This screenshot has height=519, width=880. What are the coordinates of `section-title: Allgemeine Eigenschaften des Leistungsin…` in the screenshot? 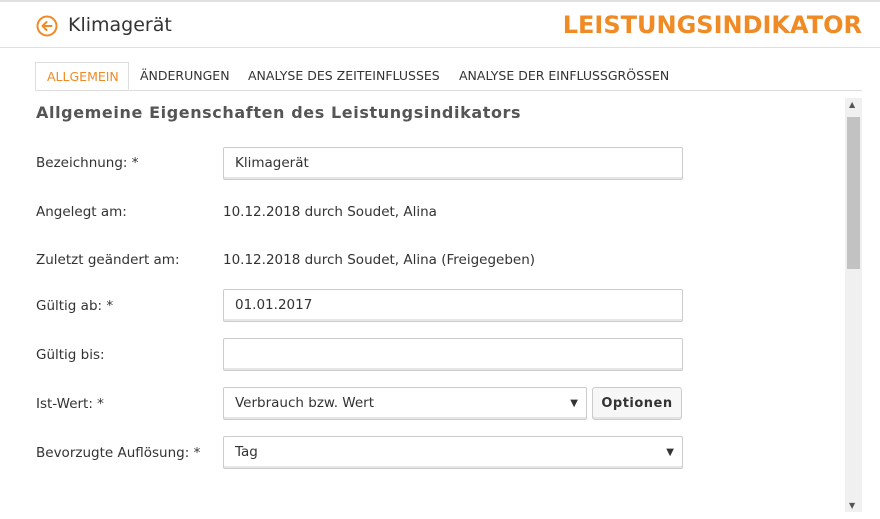 It's located at (279, 112).